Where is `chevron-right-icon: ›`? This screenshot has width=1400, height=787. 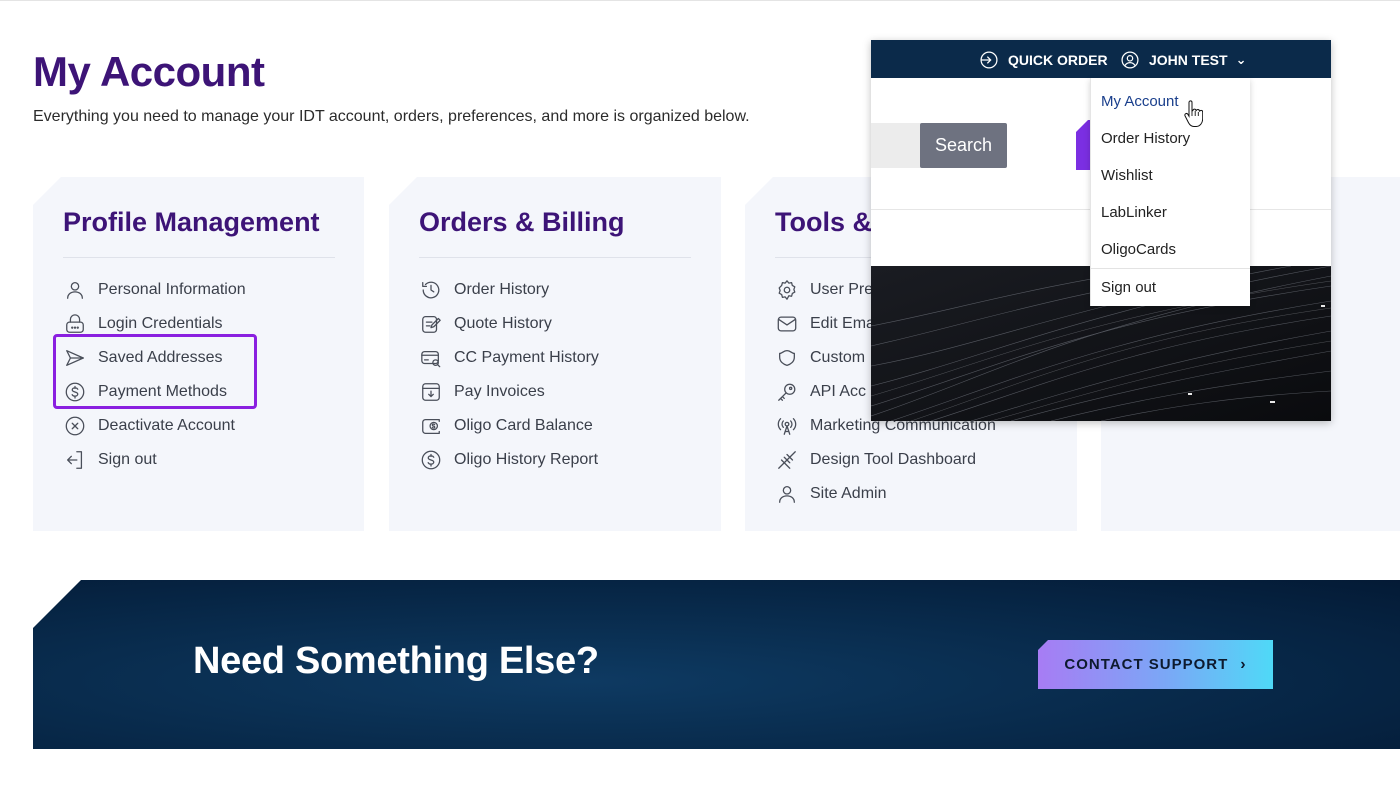
chevron-right-icon: › is located at coordinates (1243, 664).